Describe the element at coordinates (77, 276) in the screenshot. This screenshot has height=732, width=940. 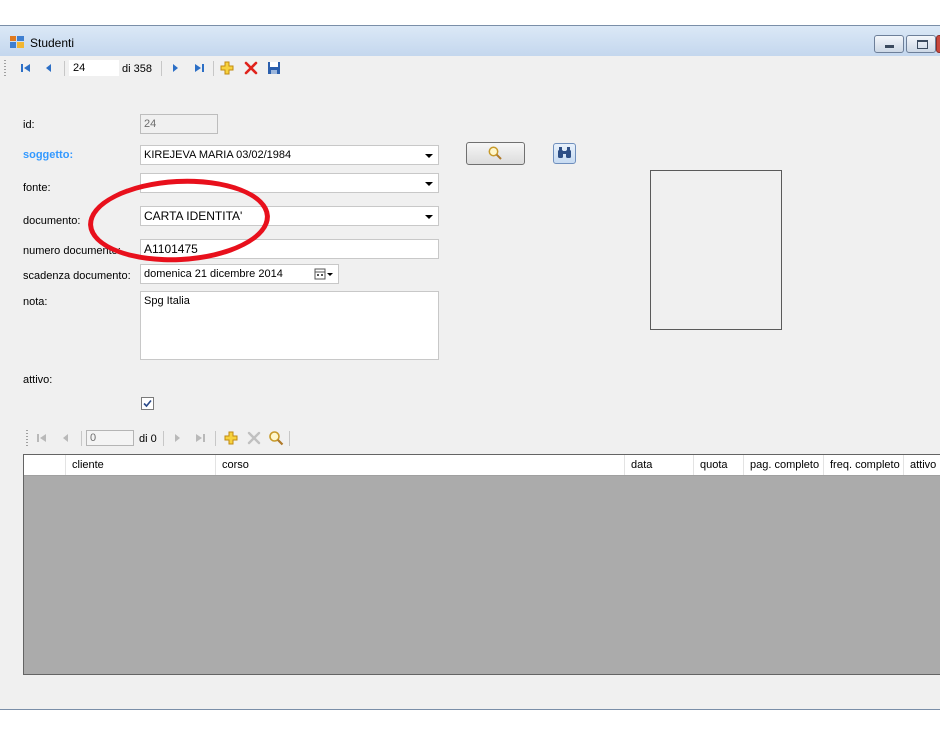
I see `scadenza-documento-label: scadenza documento:` at that location.